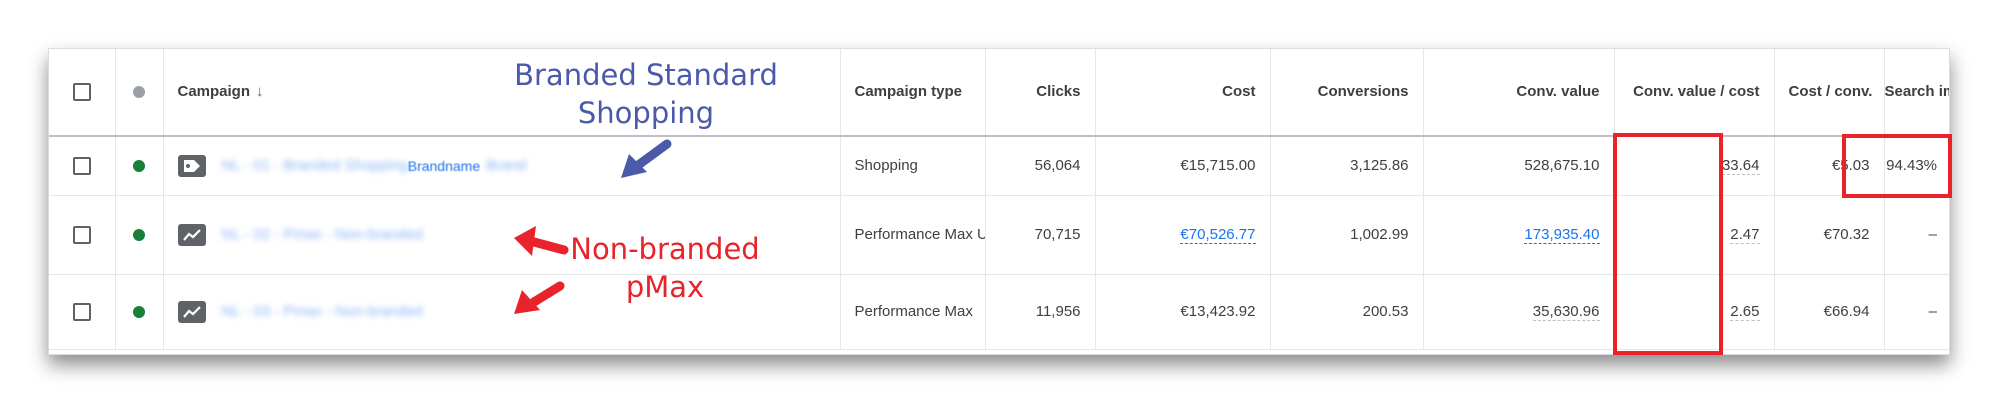  Describe the element at coordinates (1183, 166) in the screenshot. I see `cost-cell: €15,715.00` at that location.